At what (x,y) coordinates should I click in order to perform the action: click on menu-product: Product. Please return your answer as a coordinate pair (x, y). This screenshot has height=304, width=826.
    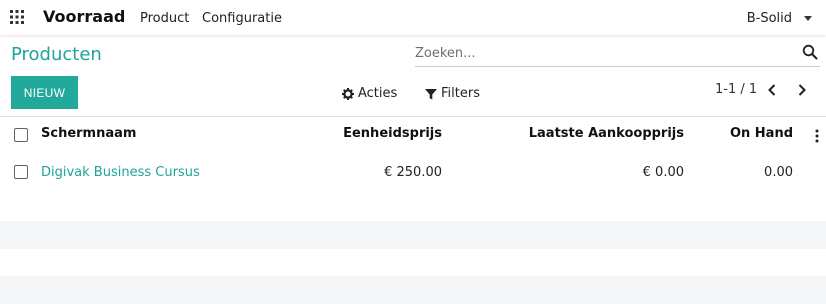
    Looking at the image, I should click on (164, 18).